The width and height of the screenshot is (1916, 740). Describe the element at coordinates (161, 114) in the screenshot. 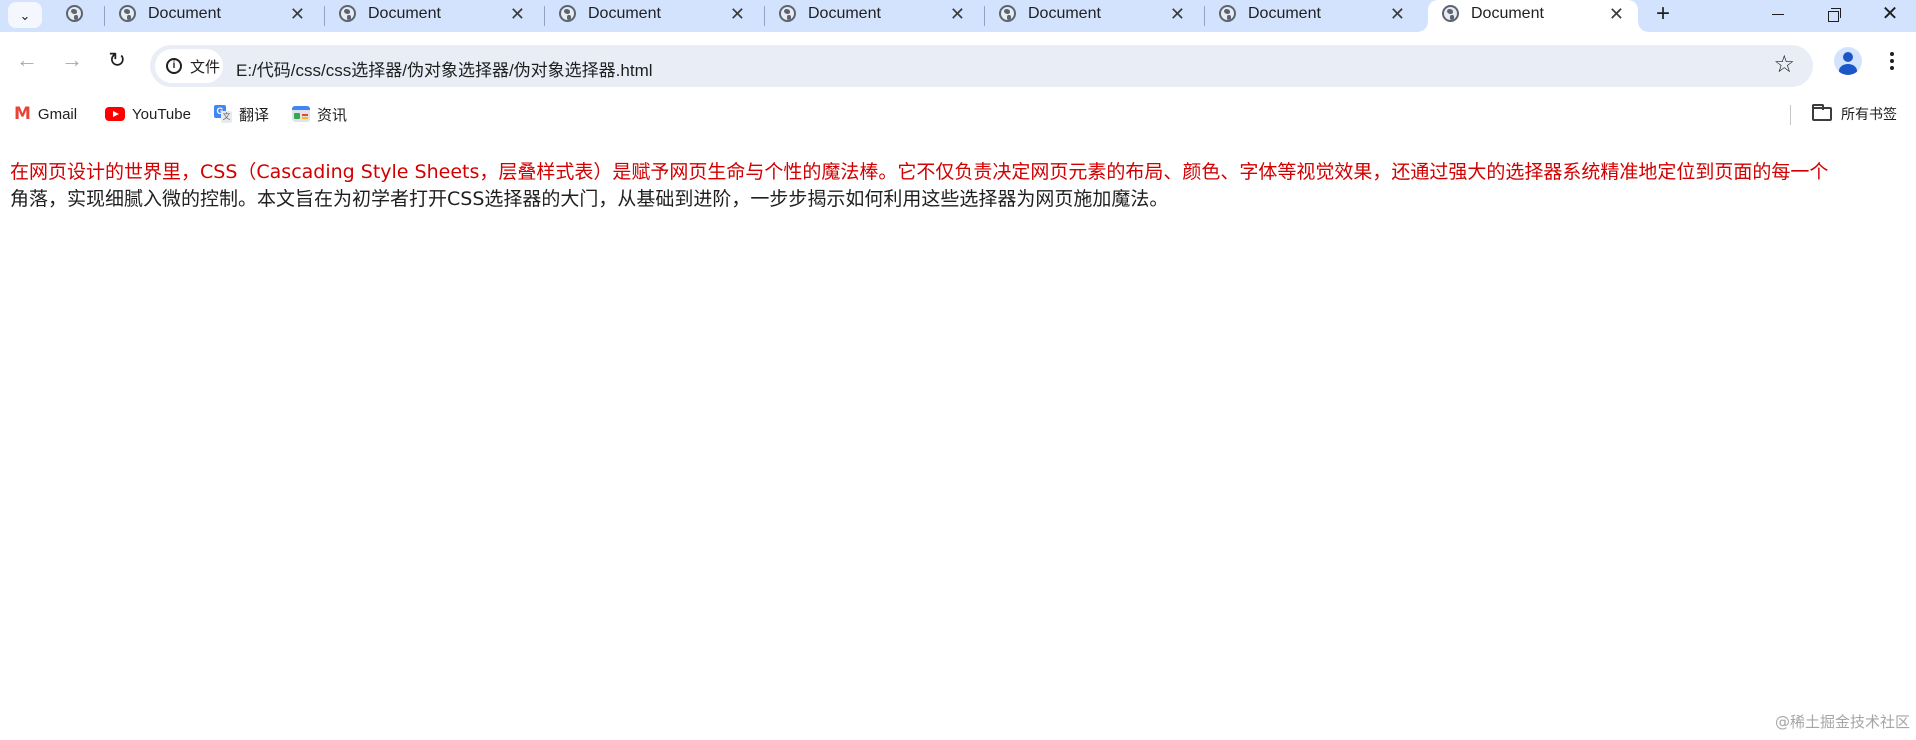

I see `bookmark-label: YouTube` at that location.